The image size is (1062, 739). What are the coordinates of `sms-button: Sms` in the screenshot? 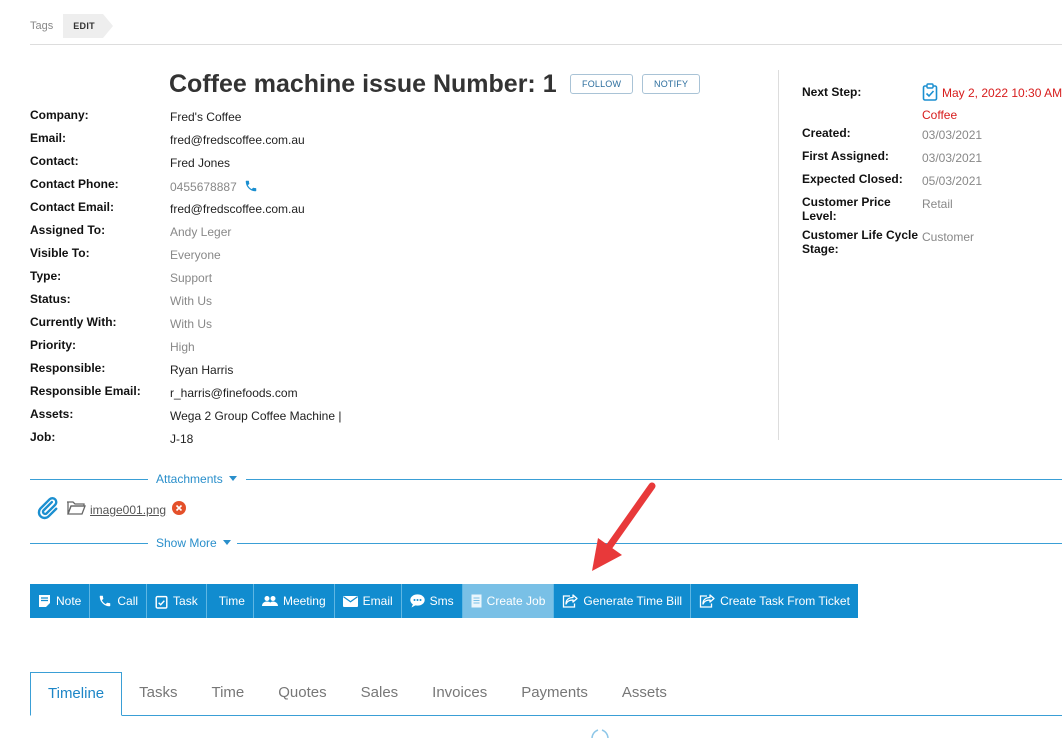 It's located at (432, 601).